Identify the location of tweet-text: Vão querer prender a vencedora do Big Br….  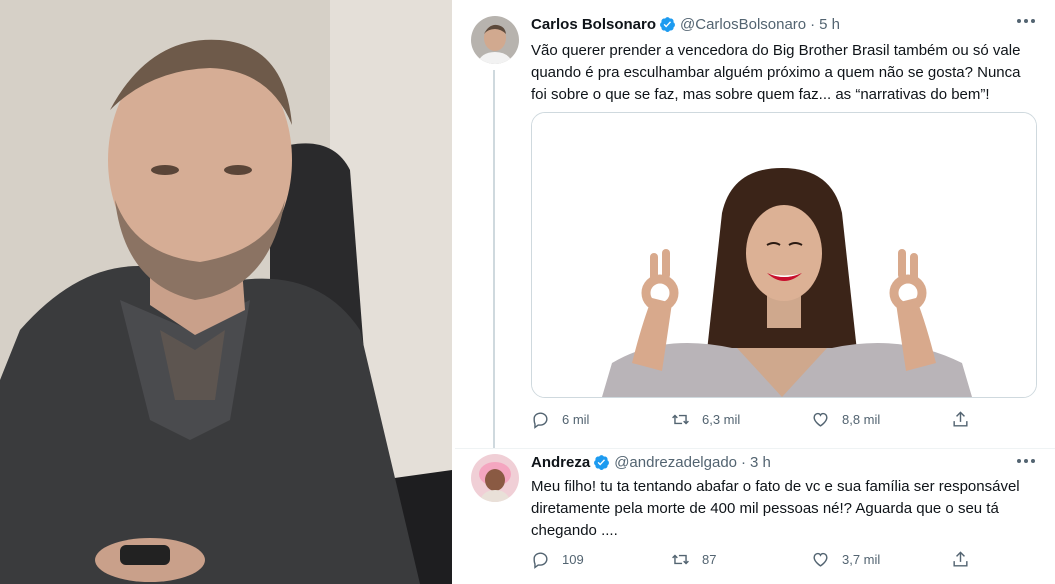
(776, 72).